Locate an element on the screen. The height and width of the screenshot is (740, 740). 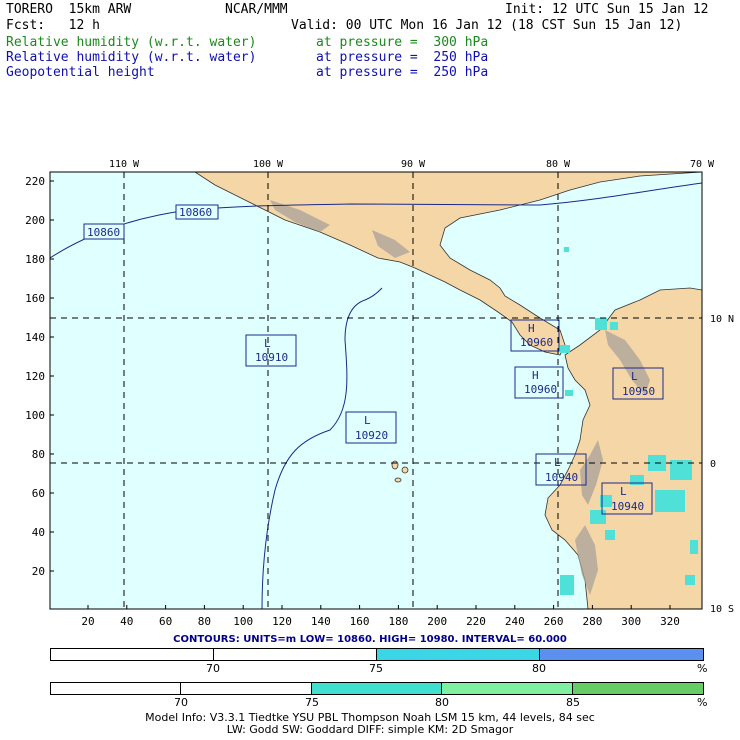
x-tick-label: 220 is located at coordinates (476, 621).